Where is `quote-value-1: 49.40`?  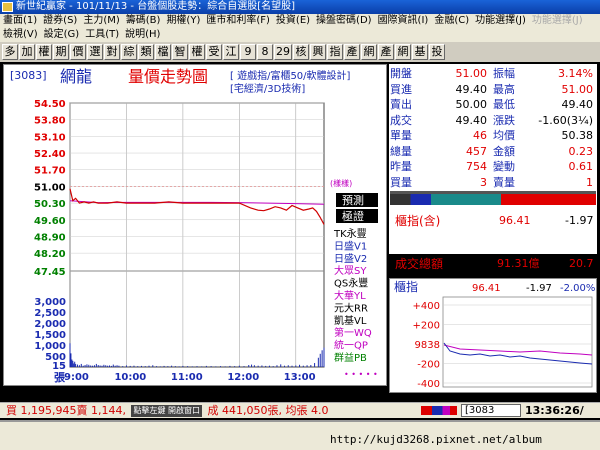
quote-value-1: 49.40 is located at coordinates (471, 89).